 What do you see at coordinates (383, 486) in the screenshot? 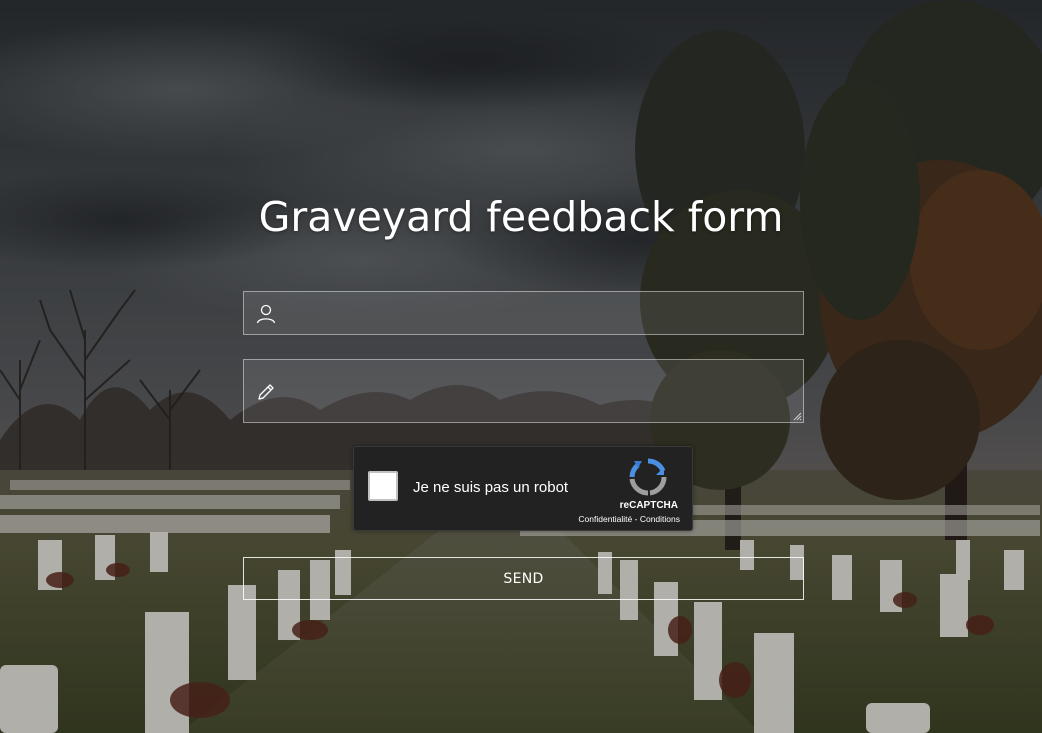
I see `recaptcha-checkbox` at bounding box center [383, 486].